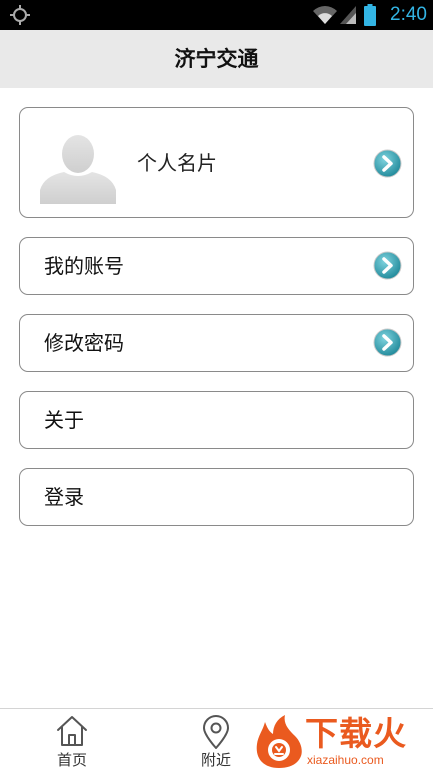 The image size is (433, 771). What do you see at coordinates (64, 497) in the screenshot?
I see `menu-item-label: 登录` at bounding box center [64, 497].